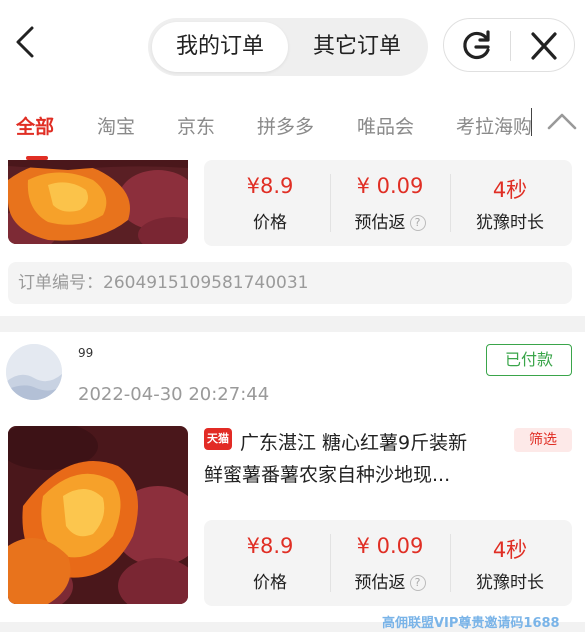 This screenshot has height=632, width=585. What do you see at coordinates (285, 125) in the screenshot?
I see `tab-pinduoduo: 拼多多` at bounding box center [285, 125].